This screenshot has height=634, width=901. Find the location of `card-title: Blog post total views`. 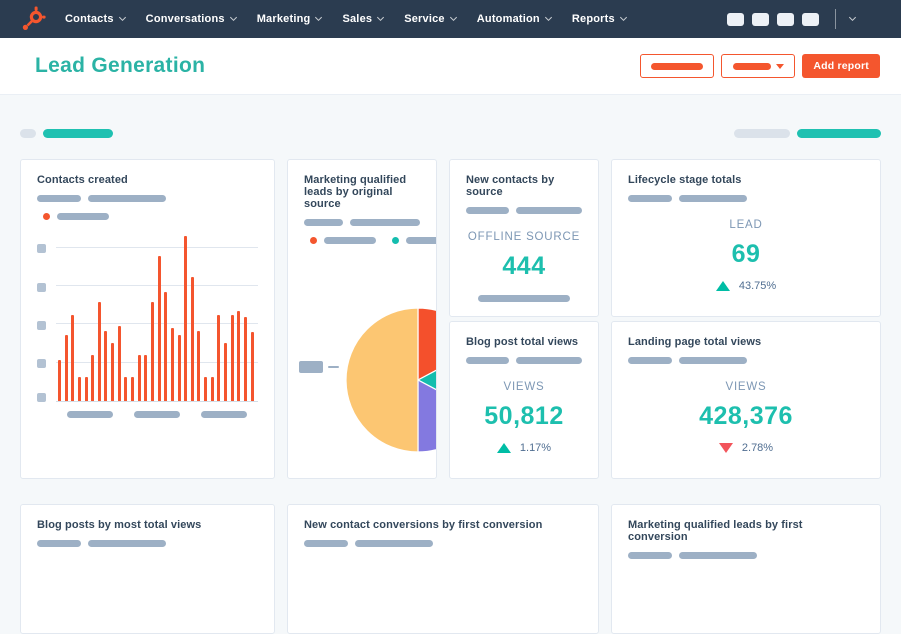

card-title: Blog post total views is located at coordinates (522, 342).